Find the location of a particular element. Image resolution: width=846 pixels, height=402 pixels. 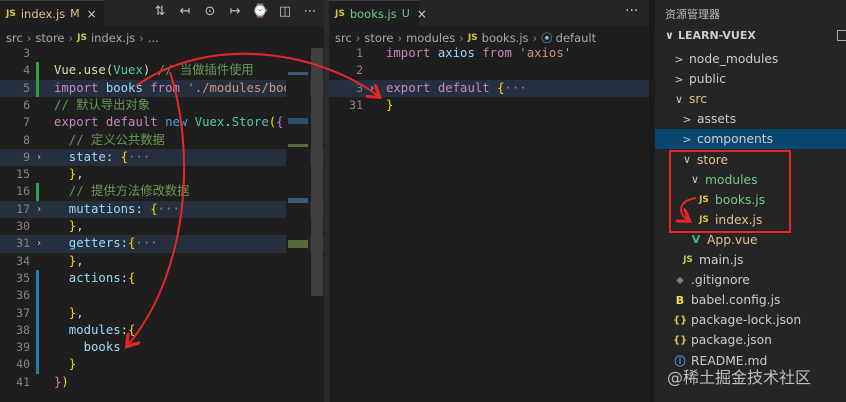

breadcrumb-item-symbol: default is located at coordinates (576, 38).